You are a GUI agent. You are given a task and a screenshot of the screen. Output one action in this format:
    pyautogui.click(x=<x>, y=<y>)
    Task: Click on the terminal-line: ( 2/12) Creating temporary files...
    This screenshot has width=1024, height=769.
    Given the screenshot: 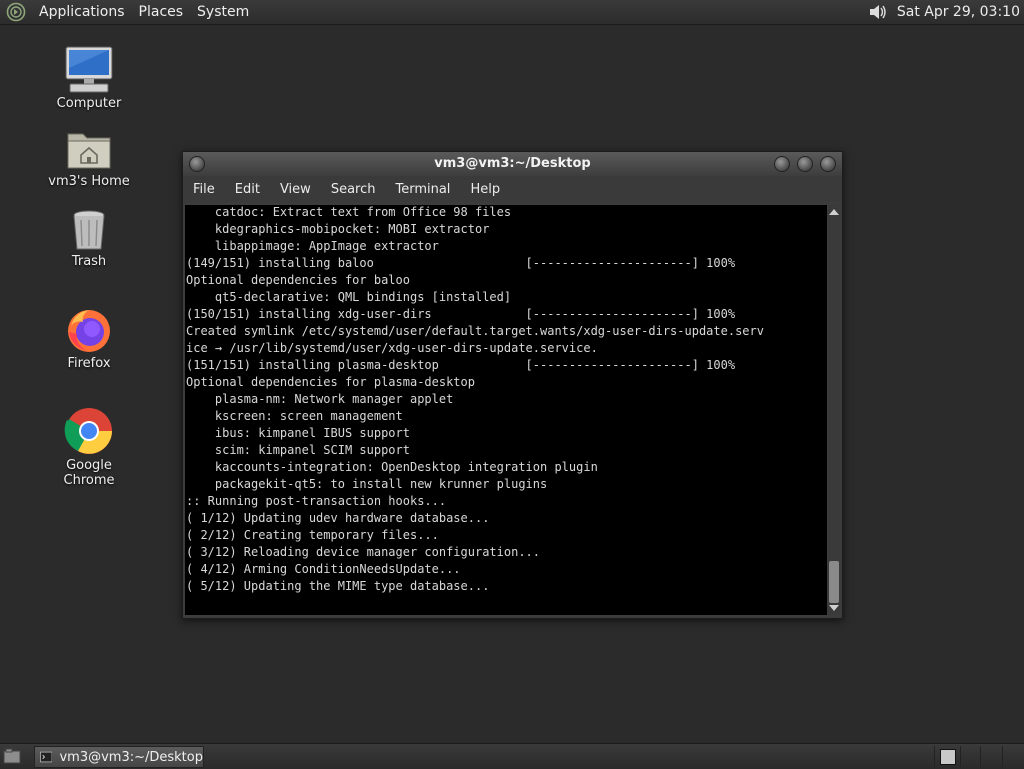 What is the action you would take?
    pyautogui.click(x=312, y=535)
    